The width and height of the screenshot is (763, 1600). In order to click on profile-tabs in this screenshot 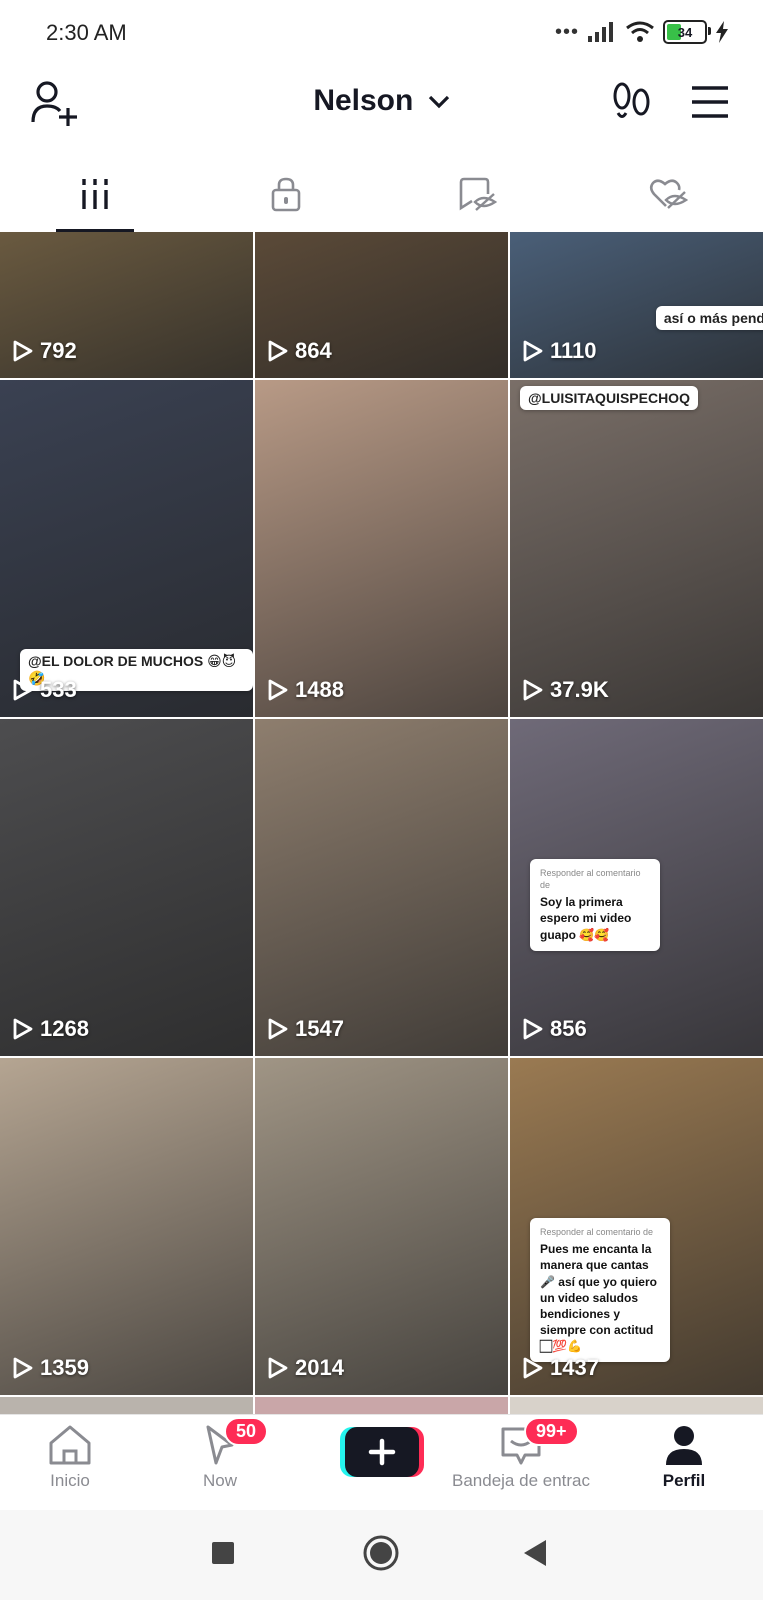, I will do `click(381, 194)`.